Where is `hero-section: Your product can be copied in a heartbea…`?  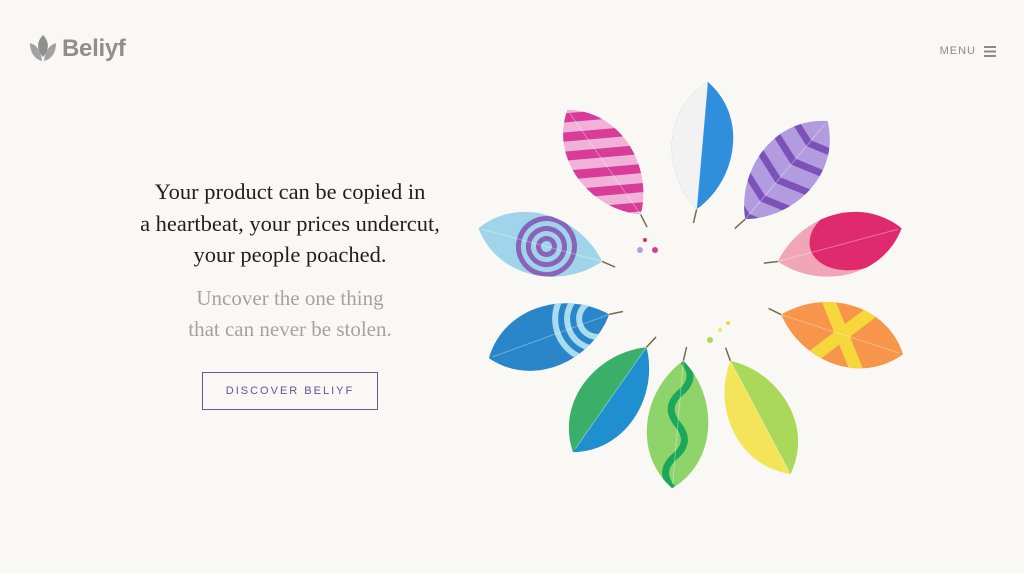
hero-section: Your product can be copied in a heartbea… is located at coordinates (290, 293).